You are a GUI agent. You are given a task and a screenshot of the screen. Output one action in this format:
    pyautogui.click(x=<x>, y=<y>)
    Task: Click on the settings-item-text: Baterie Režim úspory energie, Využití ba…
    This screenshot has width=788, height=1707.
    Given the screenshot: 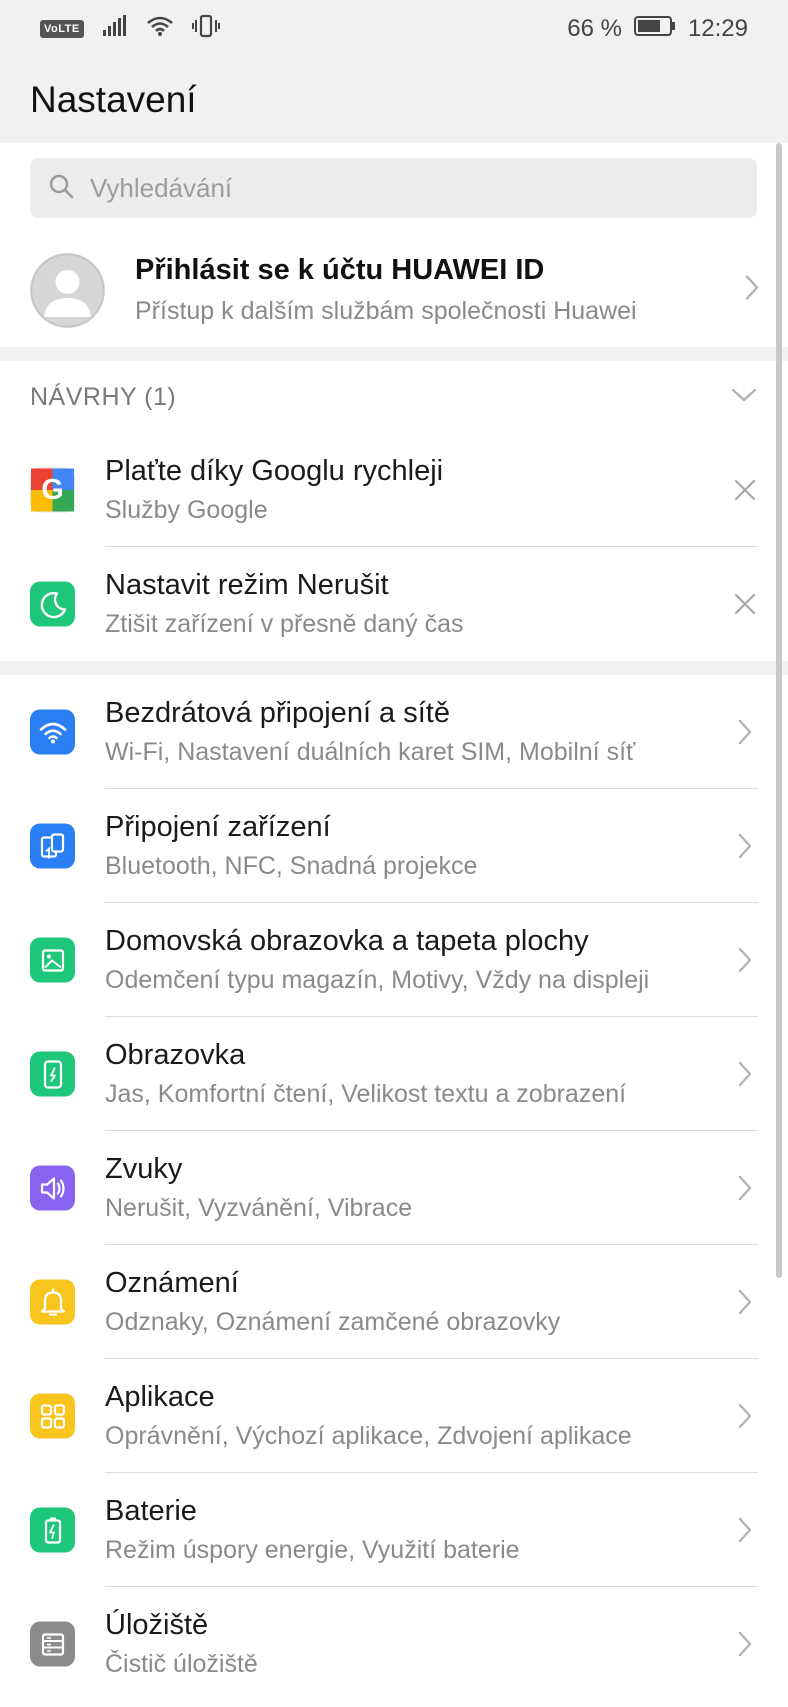 What is the action you would take?
    pyautogui.click(x=312, y=1530)
    